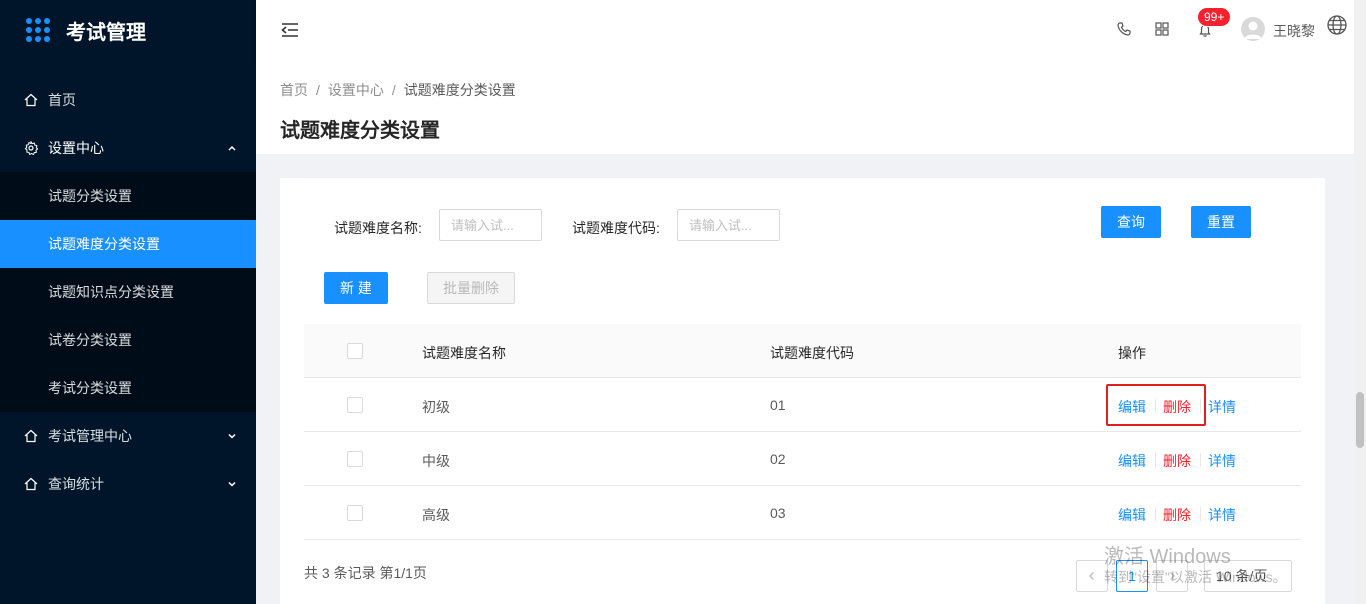 The image size is (1366, 604). Describe the element at coordinates (436, 407) in the screenshot. I see `row-name: 初级` at that location.